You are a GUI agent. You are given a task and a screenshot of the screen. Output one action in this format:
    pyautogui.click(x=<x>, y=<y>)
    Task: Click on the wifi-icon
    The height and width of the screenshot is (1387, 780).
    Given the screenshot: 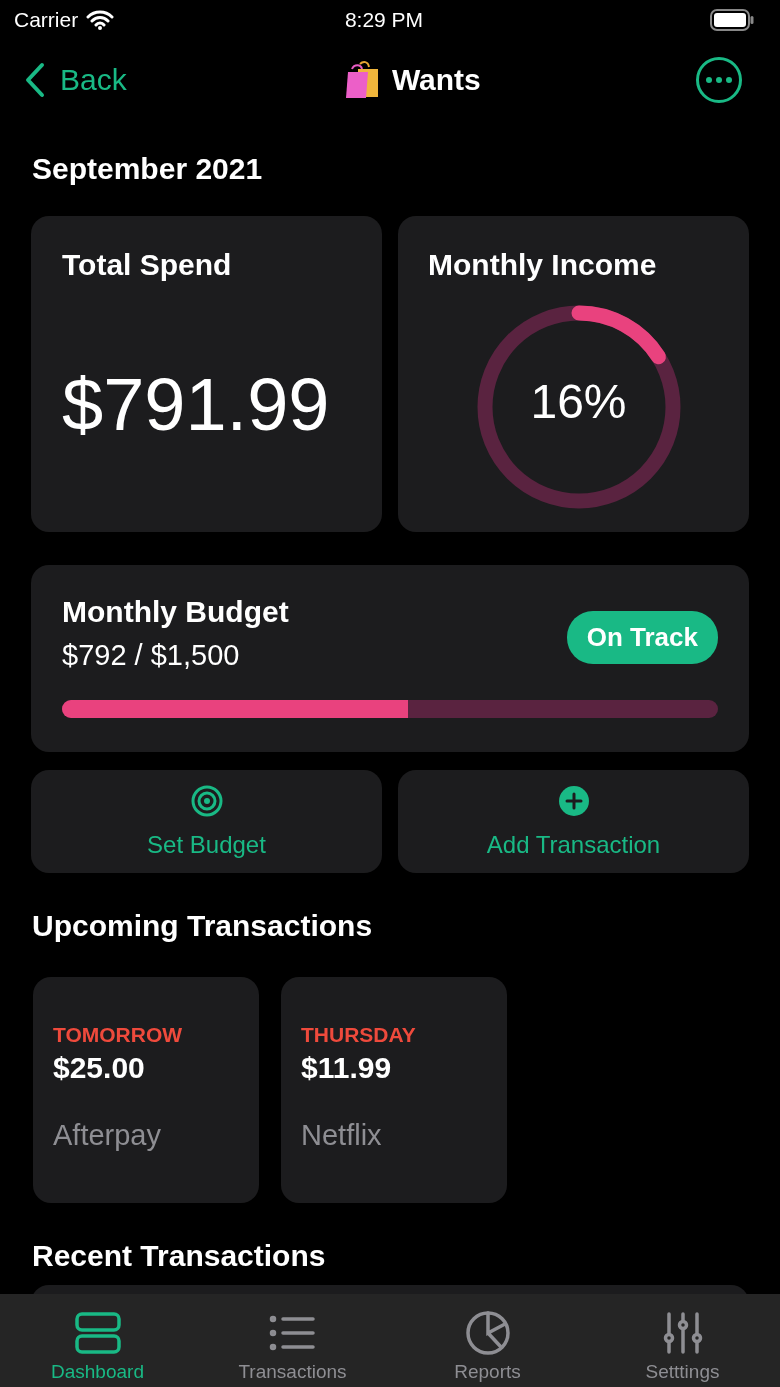 What is the action you would take?
    pyautogui.click(x=100, y=20)
    